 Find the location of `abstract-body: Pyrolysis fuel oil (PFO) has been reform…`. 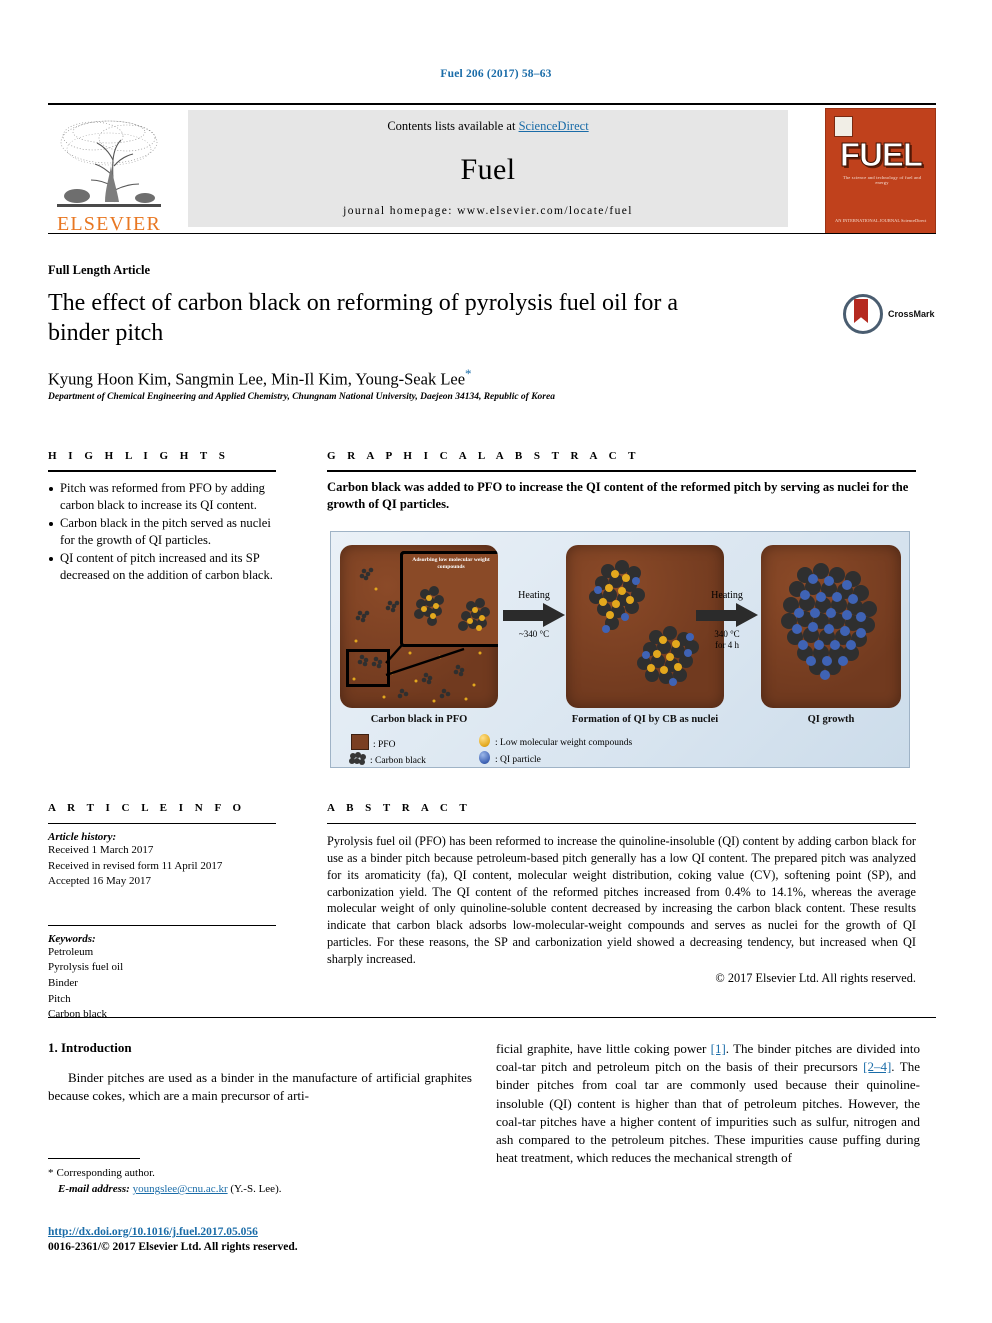

abstract-body: Pyrolysis fuel oil (PFO) has been reform… is located at coordinates (621, 900).